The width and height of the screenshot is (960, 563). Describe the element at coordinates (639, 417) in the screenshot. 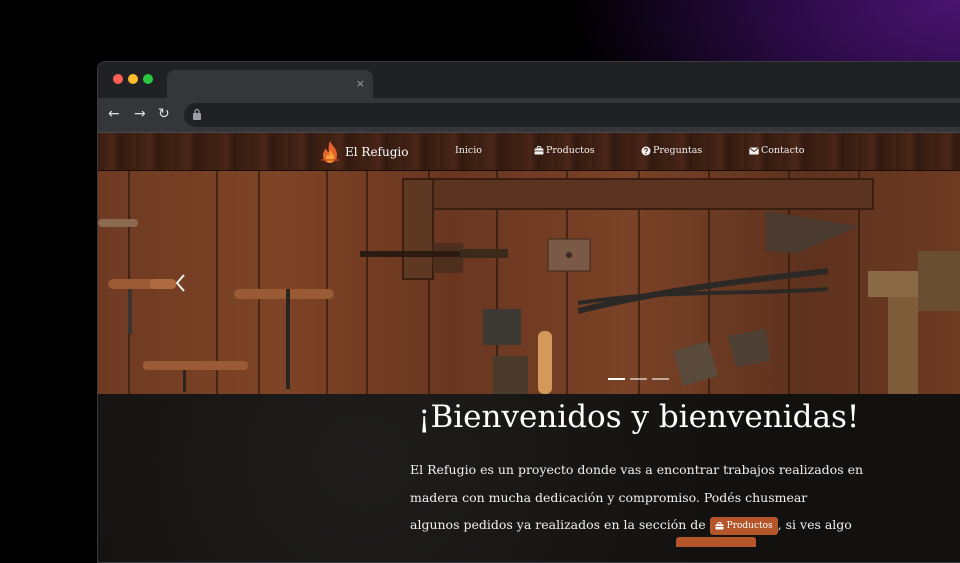

I see `welcome-title: ¡Bienvenidos y bienvenidas!` at that location.